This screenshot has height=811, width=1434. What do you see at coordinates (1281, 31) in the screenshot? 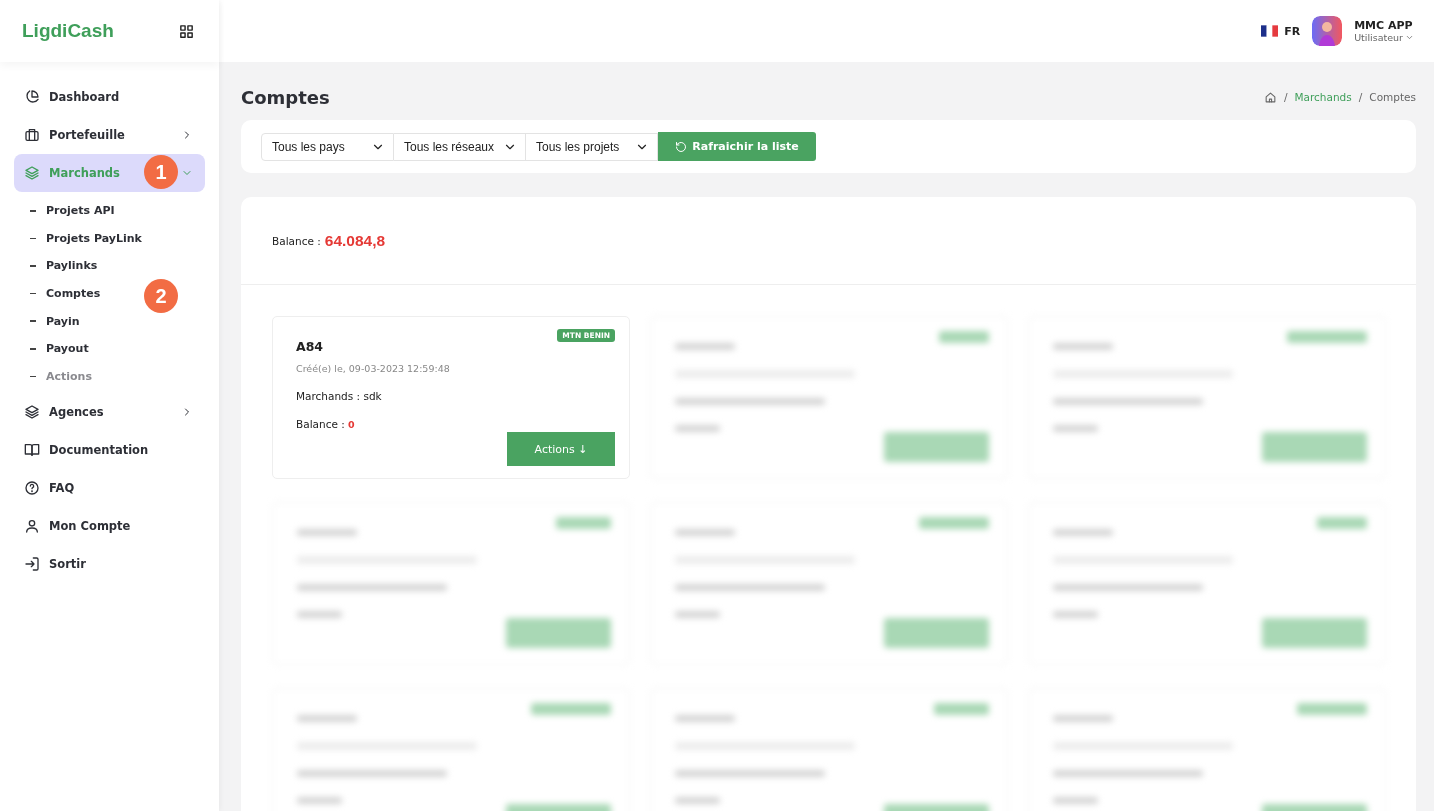
I see `language-selector: FR` at bounding box center [1281, 31].